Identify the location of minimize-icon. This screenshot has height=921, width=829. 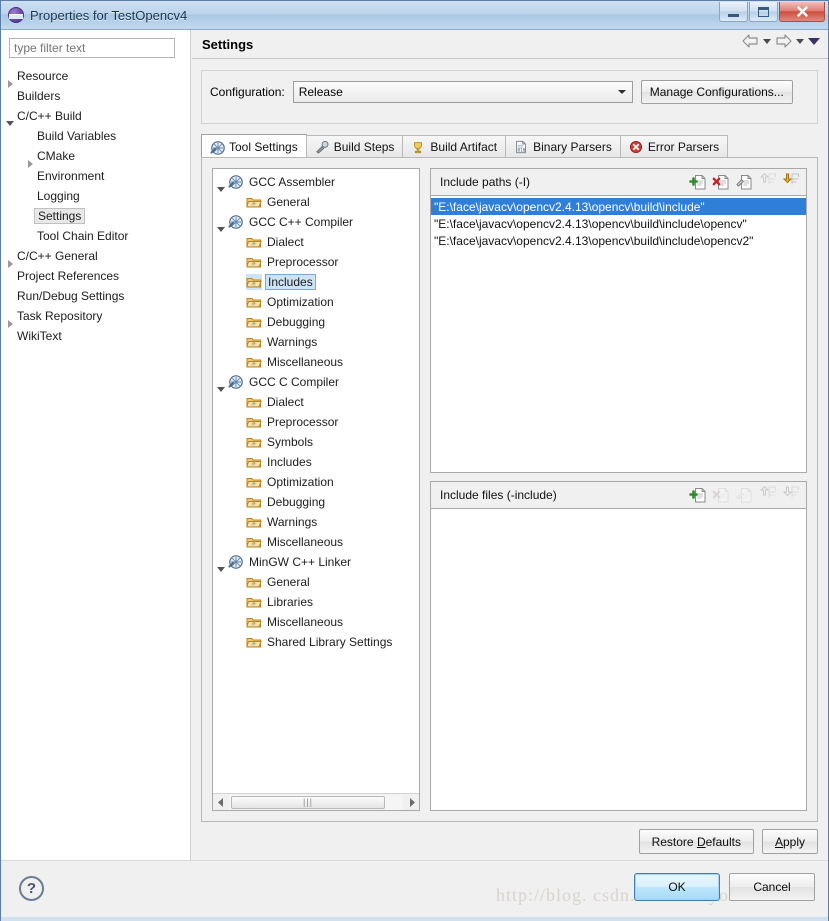
(733, 15).